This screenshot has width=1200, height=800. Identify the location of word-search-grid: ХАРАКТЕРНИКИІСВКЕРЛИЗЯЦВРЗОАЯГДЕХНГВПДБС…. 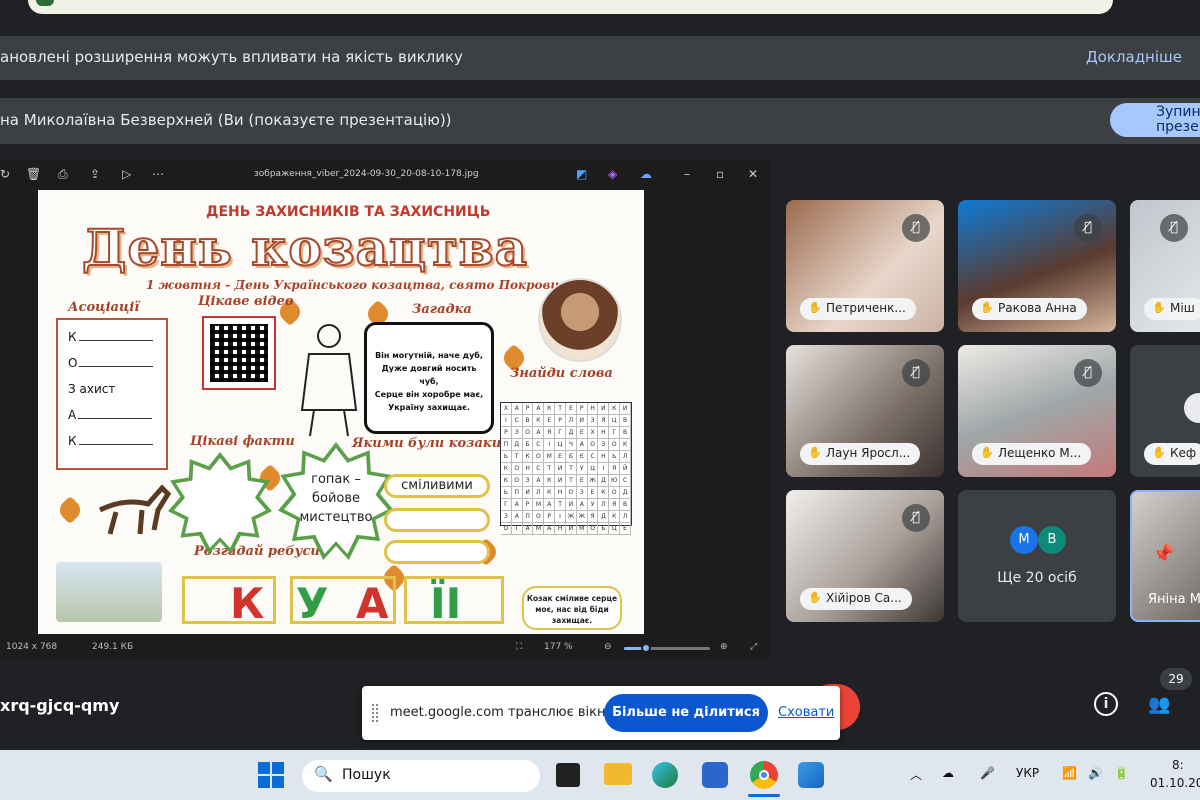
(566, 468).